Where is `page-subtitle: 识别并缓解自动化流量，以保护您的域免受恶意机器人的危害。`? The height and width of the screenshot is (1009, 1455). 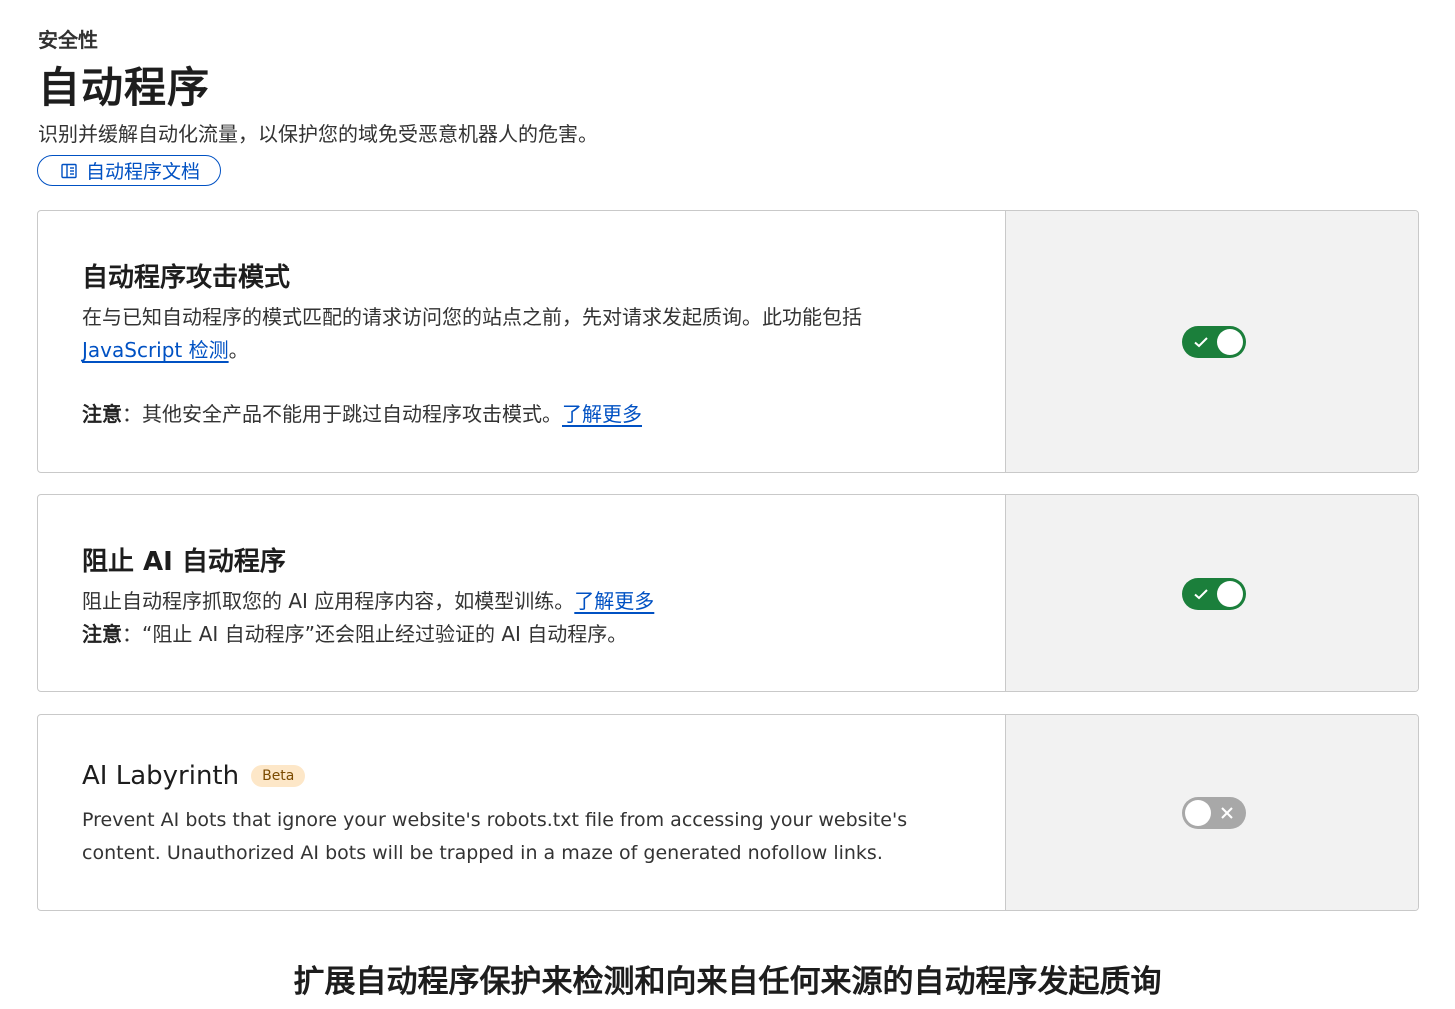
page-subtitle: 识别并缓解自动化流量，以保护您的域免受恶意机器人的危害。 is located at coordinates (318, 134).